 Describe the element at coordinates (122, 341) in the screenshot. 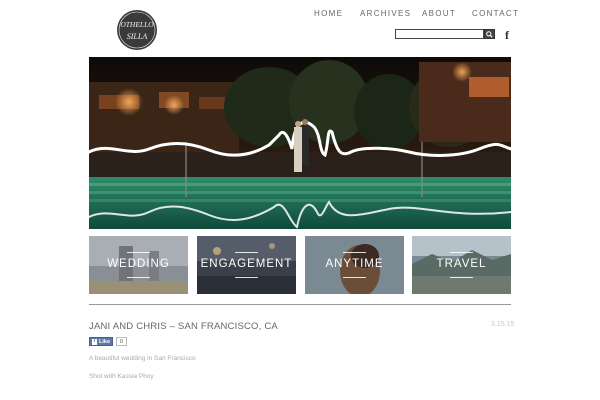

I see `like-count: 0` at that location.